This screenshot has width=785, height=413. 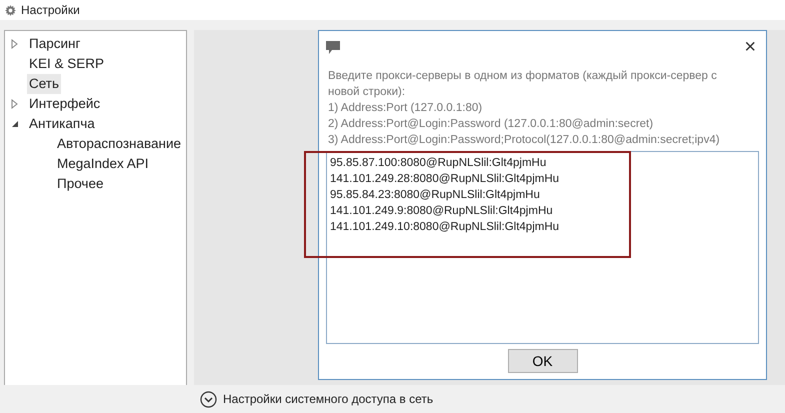 What do you see at coordinates (103, 164) in the screenshot?
I see `tree-item: MegaIndex API` at bounding box center [103, 164].